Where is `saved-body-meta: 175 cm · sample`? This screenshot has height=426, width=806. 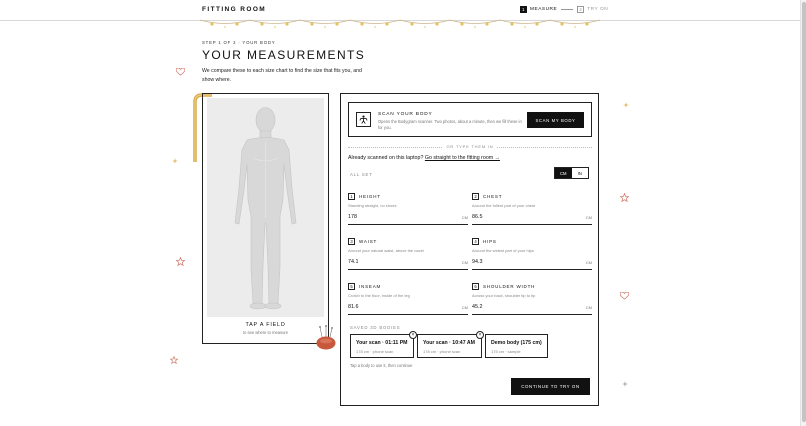
saved-body-meta: 175 cm · sample is located at coordinates (506, 351).